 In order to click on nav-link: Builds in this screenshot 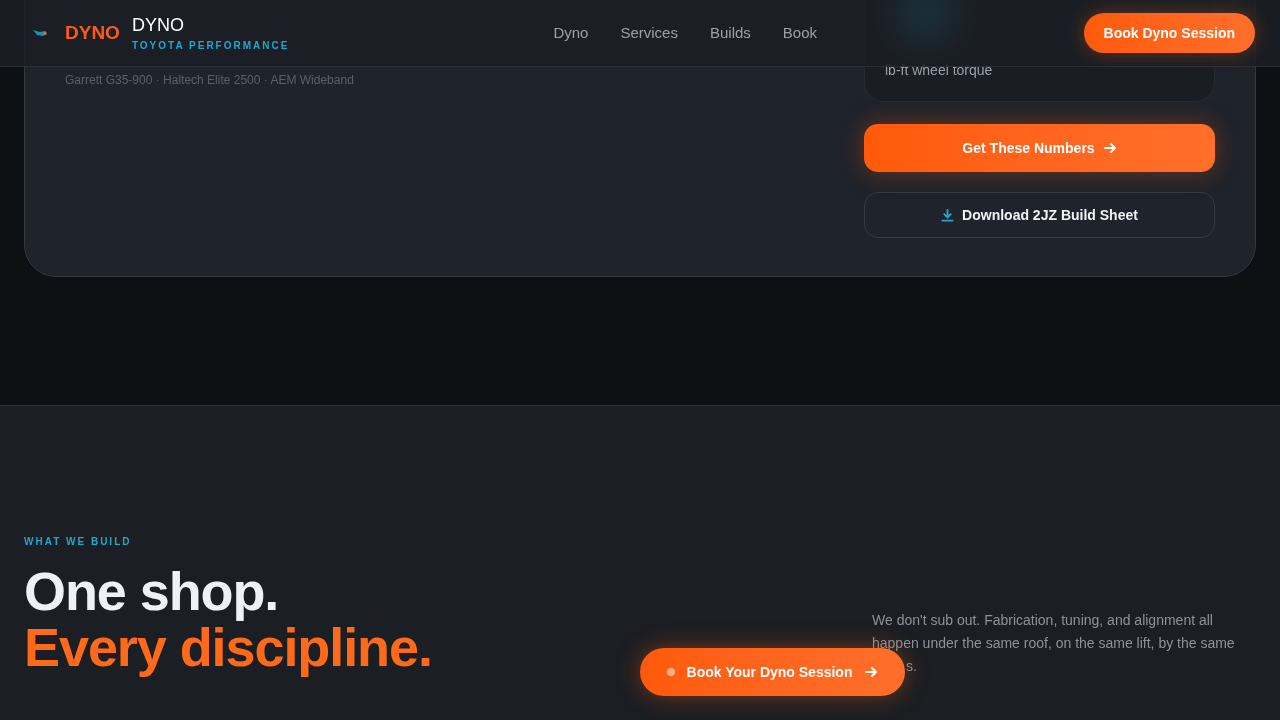, I will do `click(730, 33)`.